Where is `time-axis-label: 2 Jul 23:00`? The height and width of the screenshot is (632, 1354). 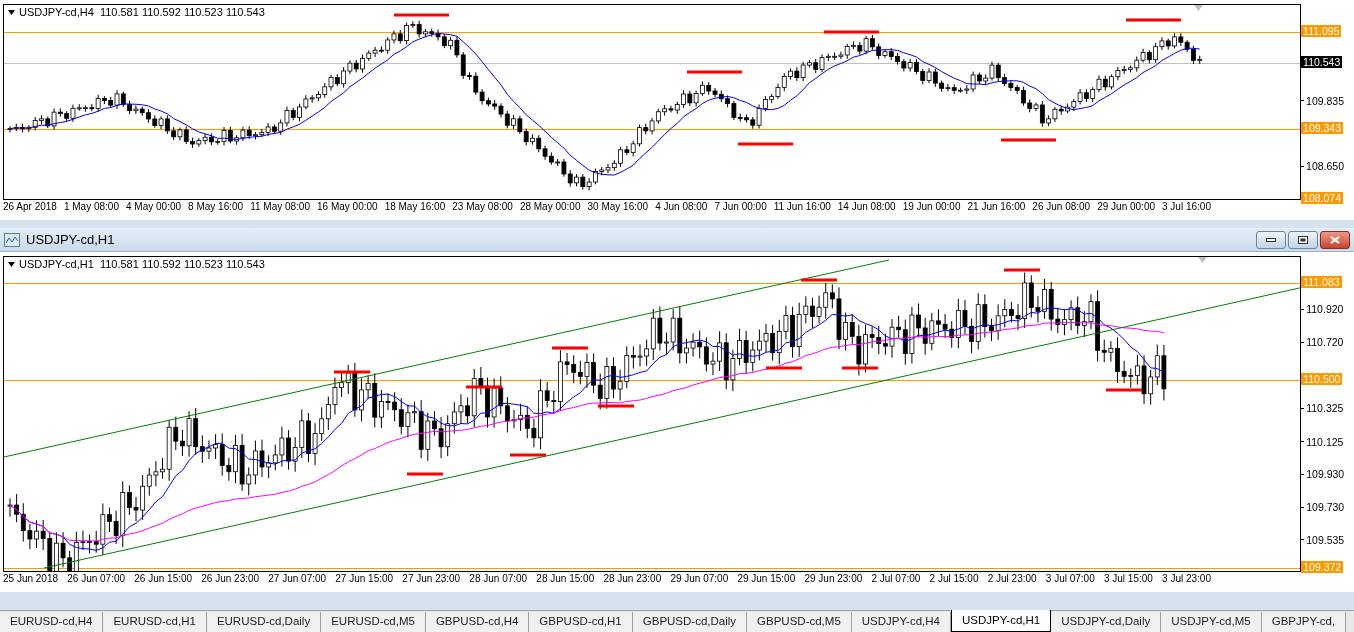
time-axis-label: 2 Jul 23:00 is located at coordinates (1012, 579).